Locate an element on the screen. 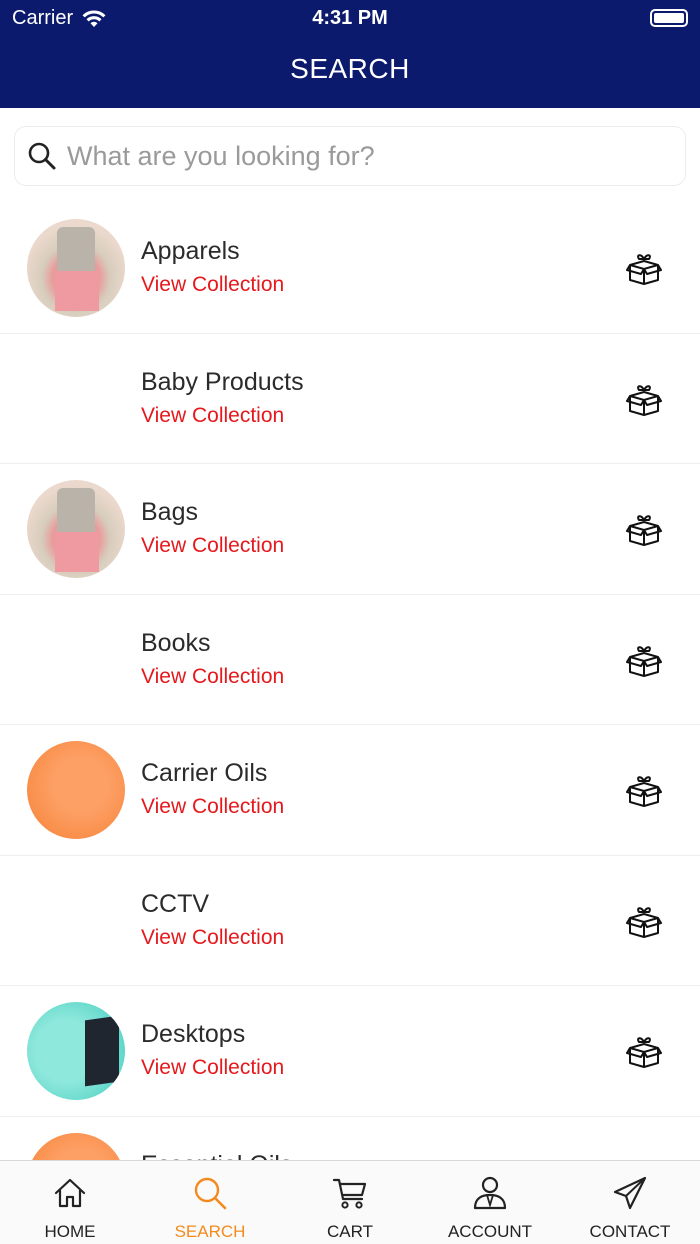  category-name: Essential Oils is located at coordinates (216, 1156).